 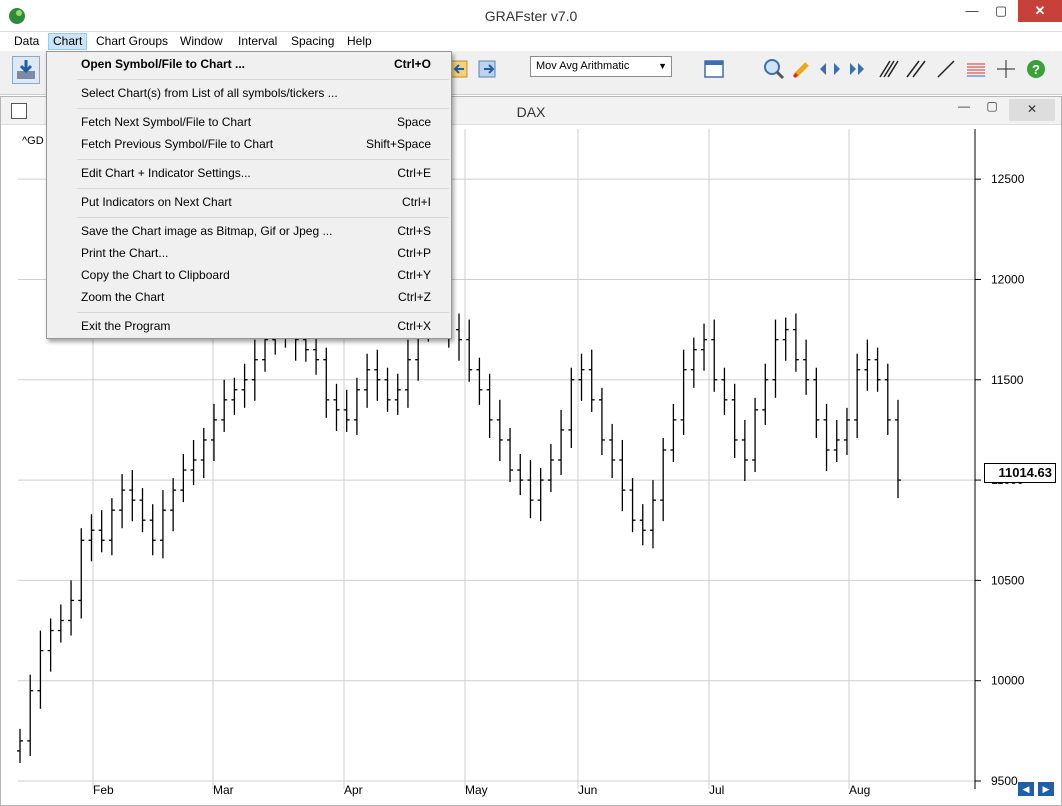 I want to click on minimize-button: —, so click(x=972, y=11).